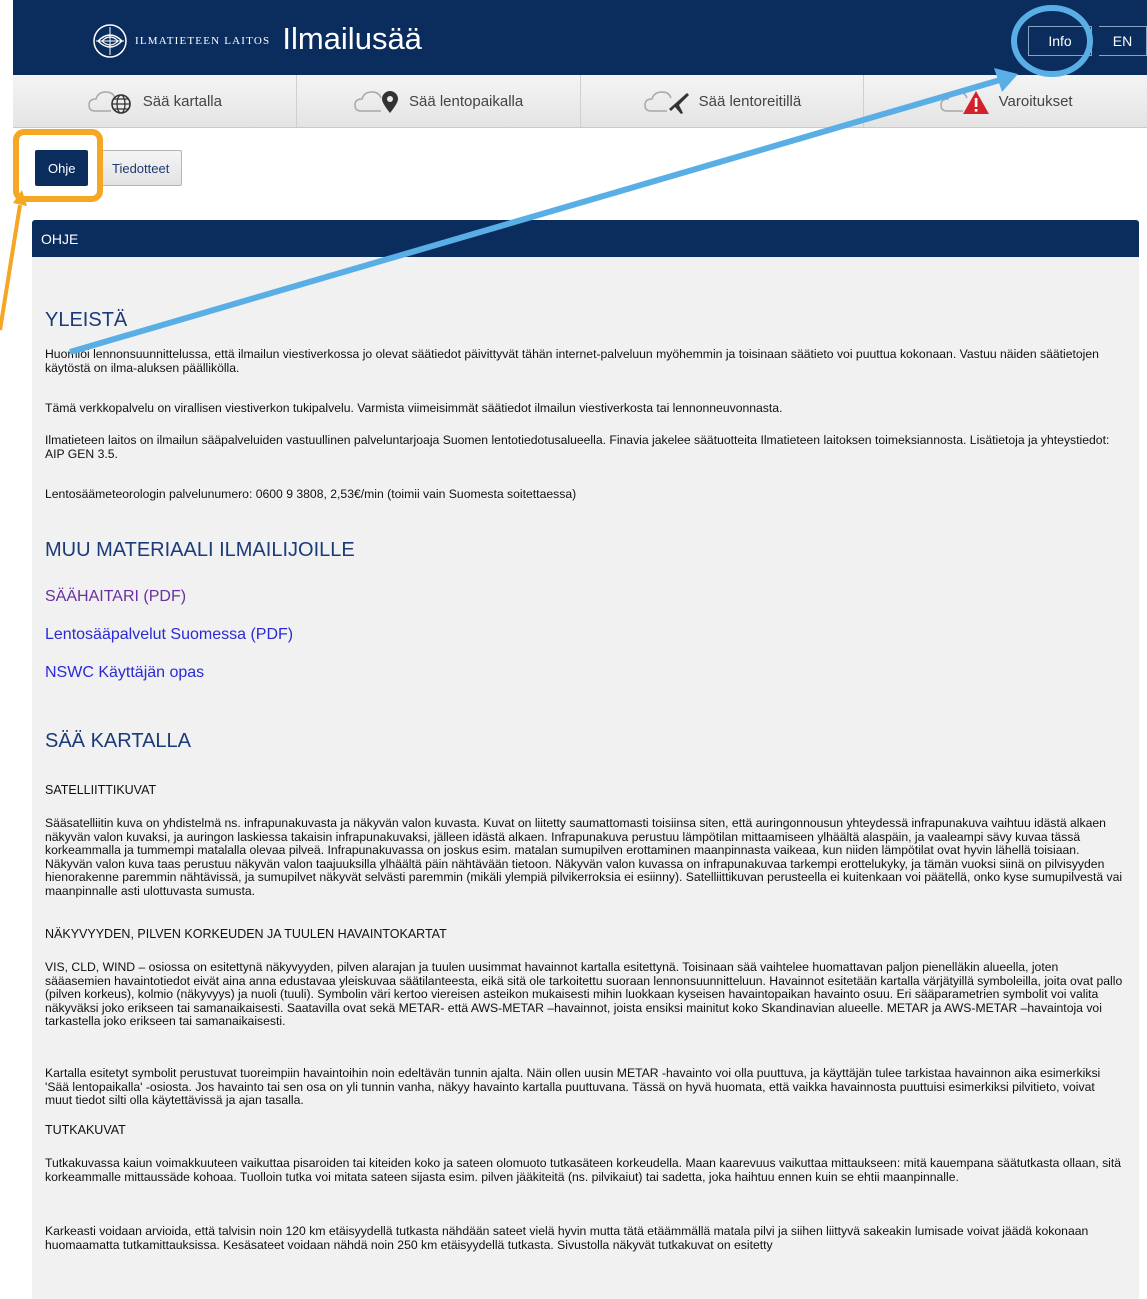 This screenshot has height=1299, width=1147. What do you see at coordinates (964, 102) in the screenshot?
I see `cloud-warning-icon` at bounding box center [964, 102].